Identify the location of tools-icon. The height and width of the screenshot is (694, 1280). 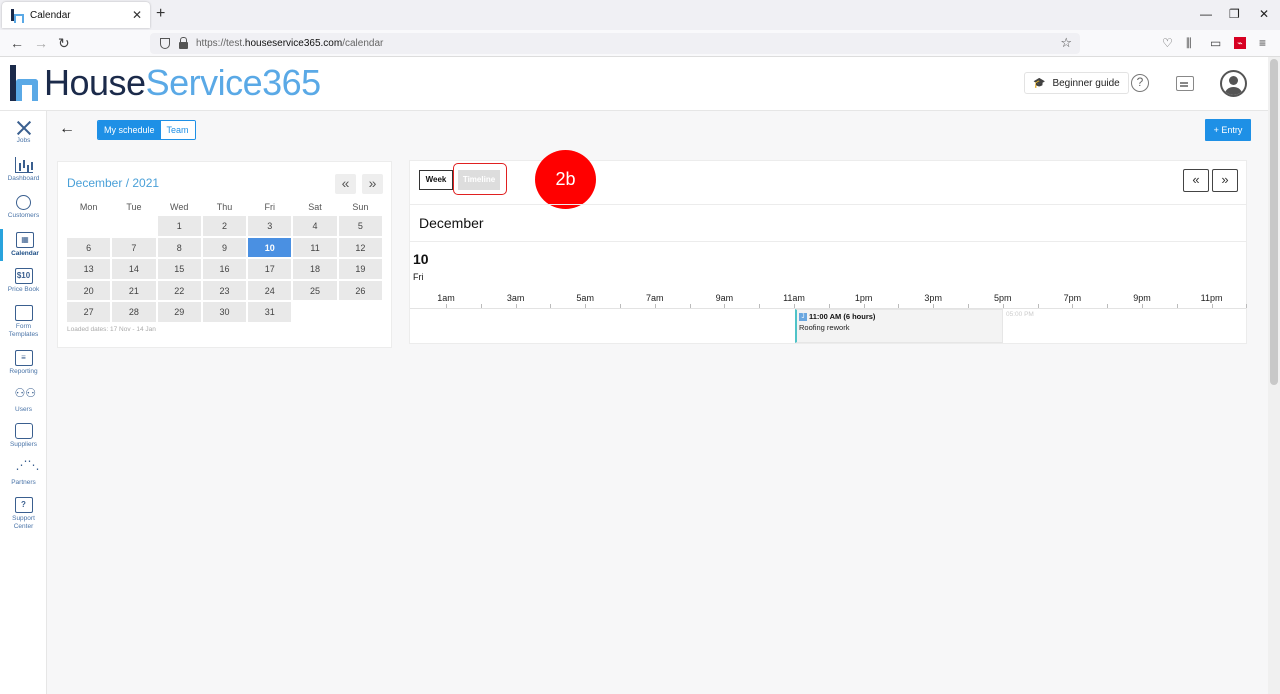
(24, 127).